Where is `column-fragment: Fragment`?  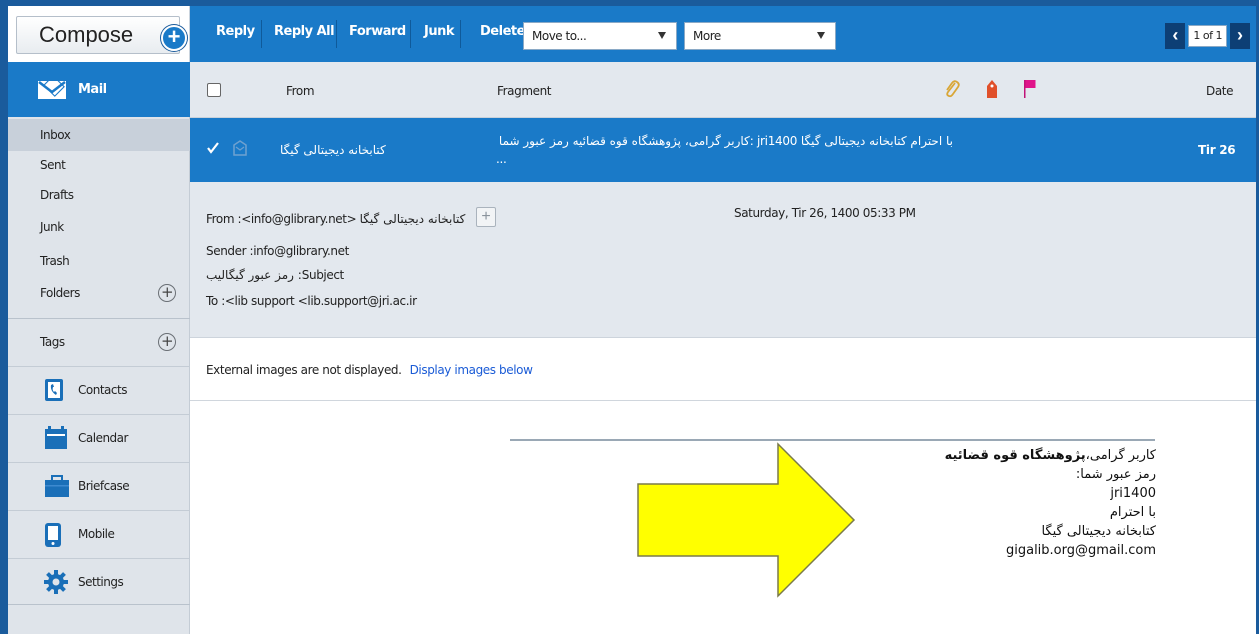
column-fragment: Fragment is located at coordinates (524, 91).